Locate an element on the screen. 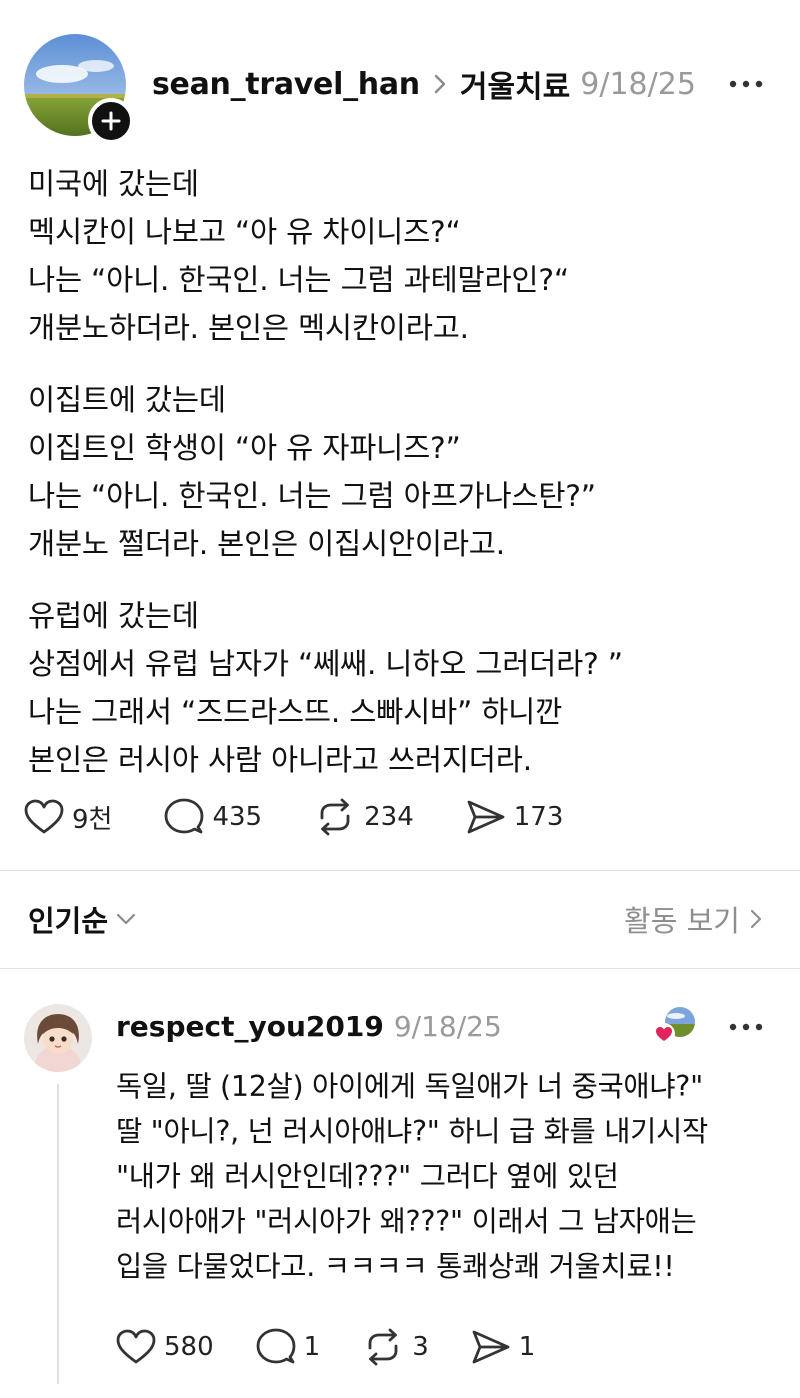 The height and width of the screenshot is (1398, 800). follow-button is located at coordinates (111, 121).